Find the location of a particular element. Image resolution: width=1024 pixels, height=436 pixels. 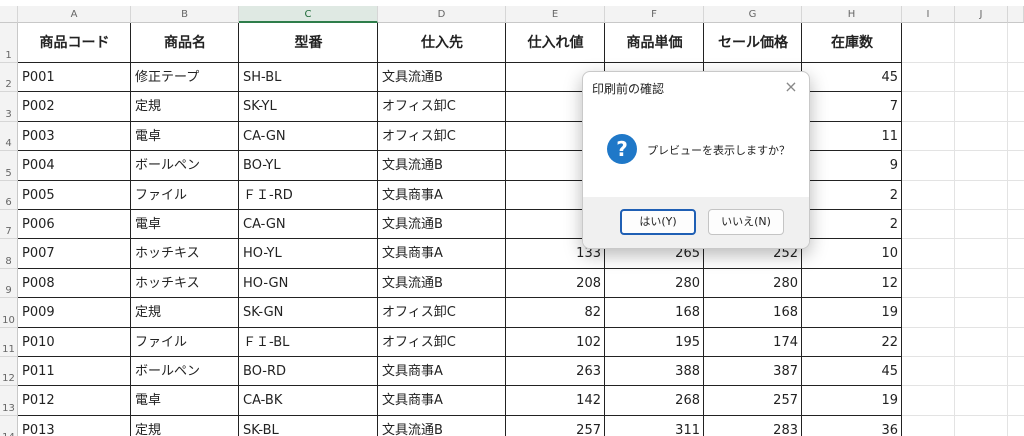

table-cell: BO-RD is located at coordinates (308, 371).